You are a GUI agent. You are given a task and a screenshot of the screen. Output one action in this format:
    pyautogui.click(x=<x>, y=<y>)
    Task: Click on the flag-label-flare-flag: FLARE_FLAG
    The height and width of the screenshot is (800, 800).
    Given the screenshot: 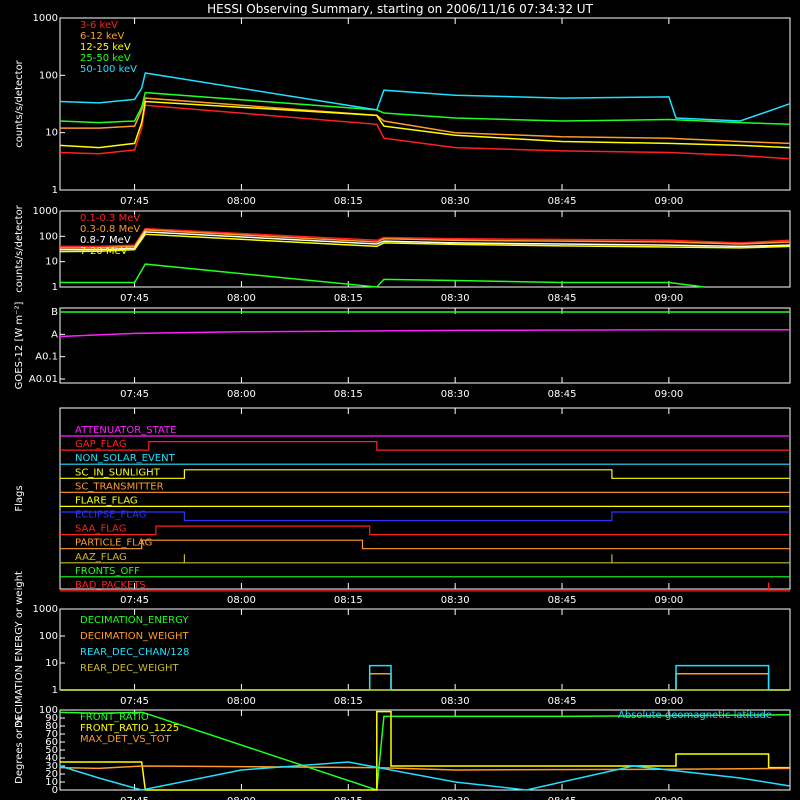 What is the action you would take?
    pyautogui.click(x=106, y=500)
    